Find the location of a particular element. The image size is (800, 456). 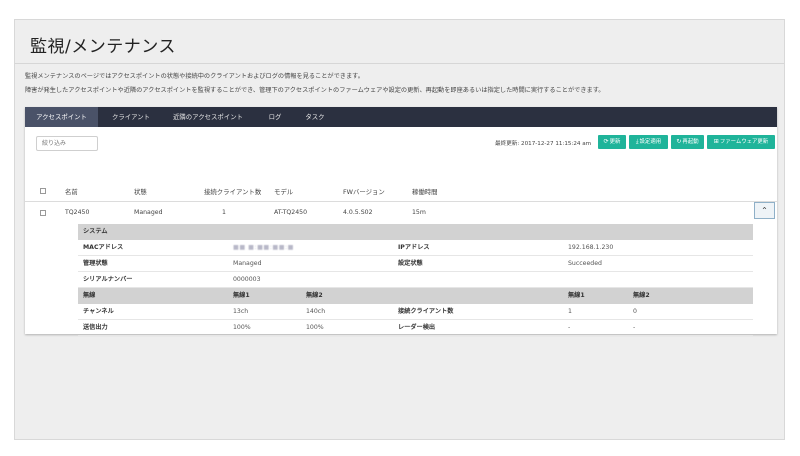

system-section-header: システム is located at coordinates (415, 232).